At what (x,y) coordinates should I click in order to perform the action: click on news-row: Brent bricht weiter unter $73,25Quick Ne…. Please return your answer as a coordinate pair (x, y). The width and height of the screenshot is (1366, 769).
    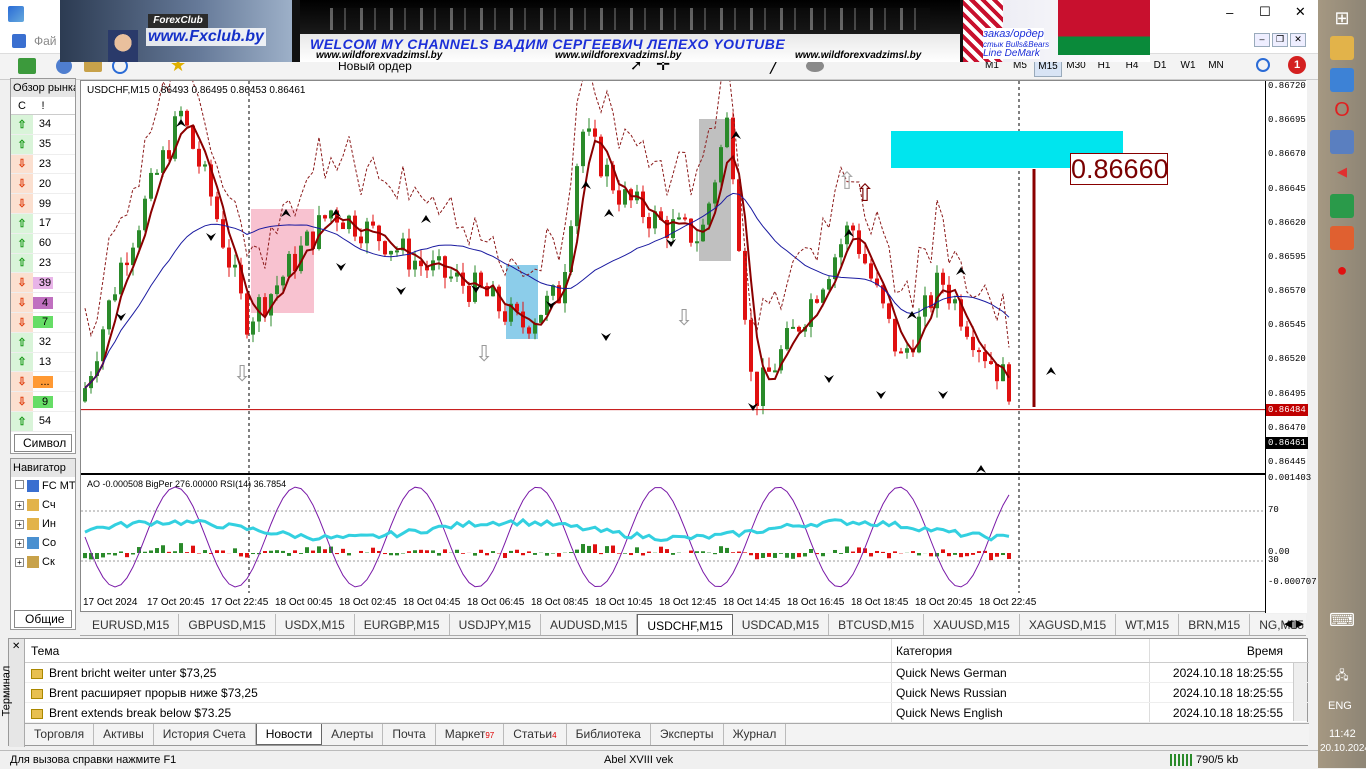
    Looking at the image, I should click on (667, 673).